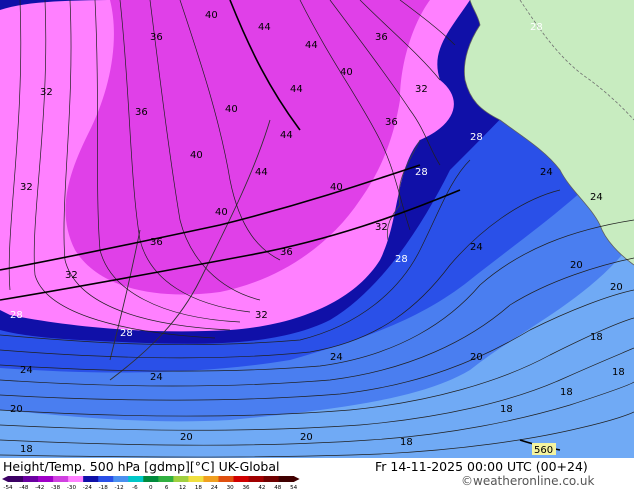 This screenshot has width=634, height=490. I want to click on colorbar-tick-label: -12, so click(119, 487).